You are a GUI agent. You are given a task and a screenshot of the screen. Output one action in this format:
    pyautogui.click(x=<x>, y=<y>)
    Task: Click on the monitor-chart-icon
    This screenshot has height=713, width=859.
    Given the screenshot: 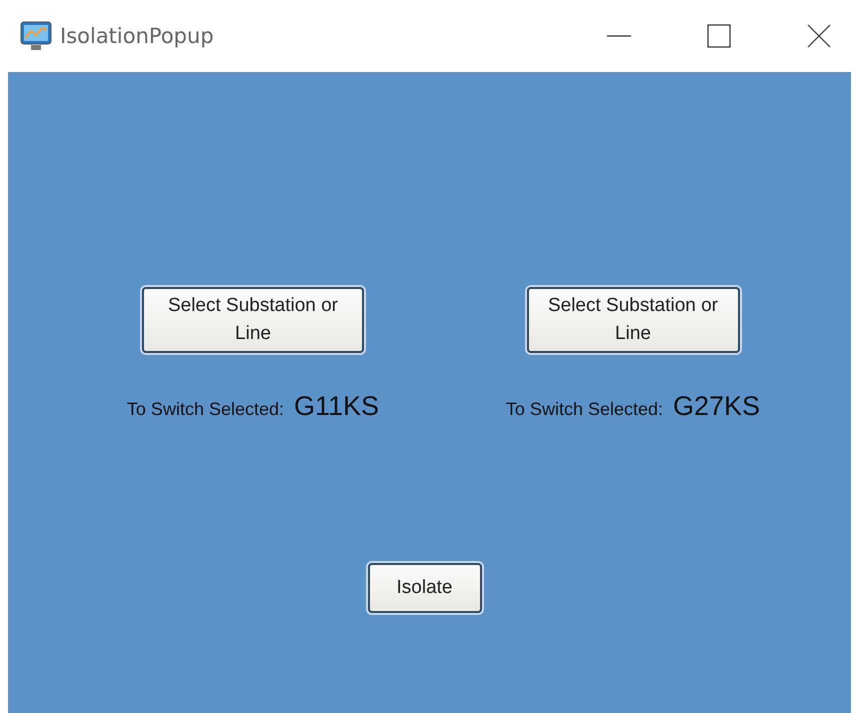 What is the action you would take?
    pyautogui.click(x=36, y=36)
    